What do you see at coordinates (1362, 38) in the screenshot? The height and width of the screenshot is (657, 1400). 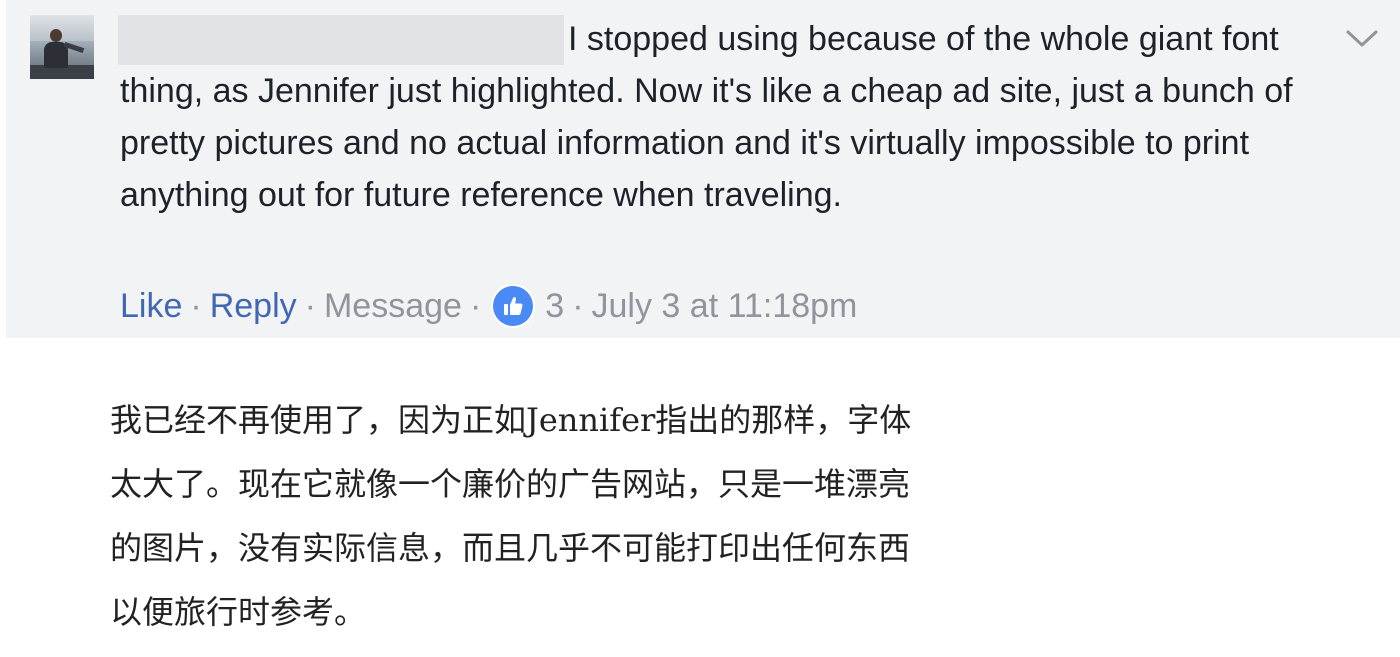 I see `chevron-down-icon` at bounding box center [1362, 38].